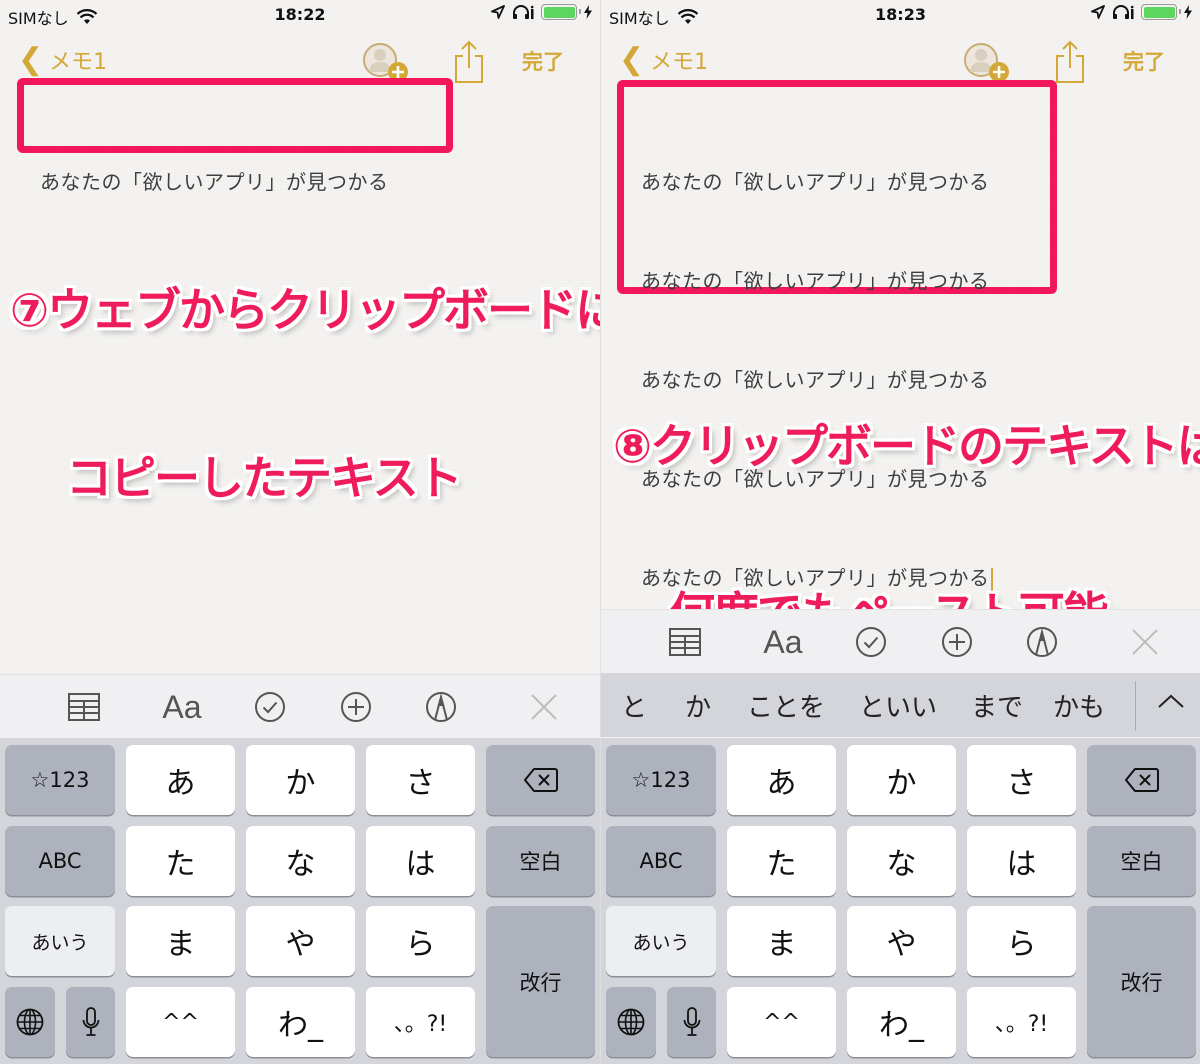  I want to click on chevron-up-icon, so click(1171, 702).